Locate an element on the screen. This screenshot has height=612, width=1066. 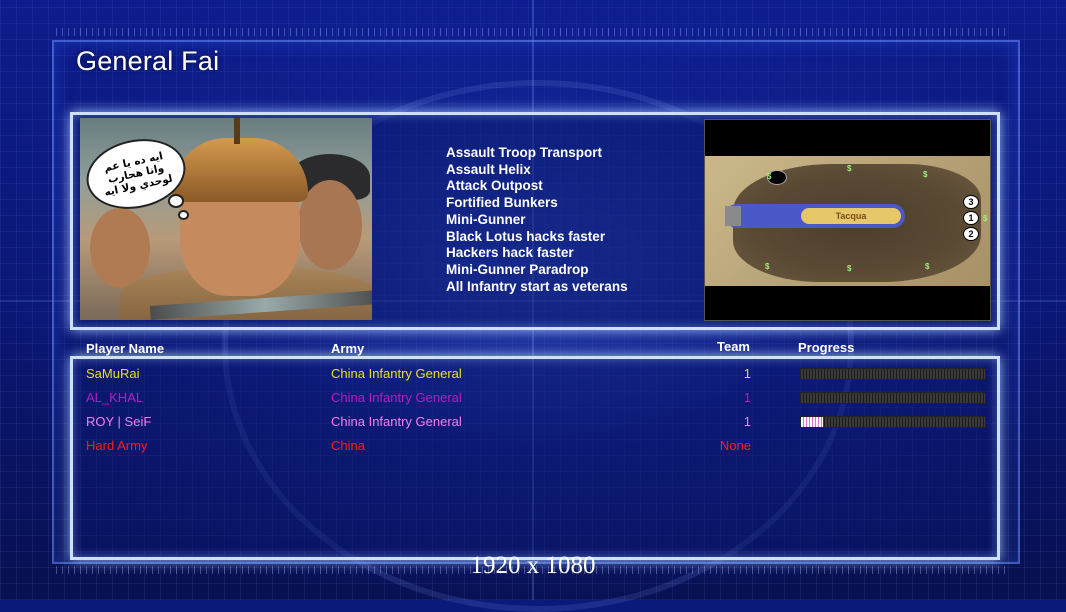
resolution-label: 1920 x 1080 is located at coordinates (533, 565).